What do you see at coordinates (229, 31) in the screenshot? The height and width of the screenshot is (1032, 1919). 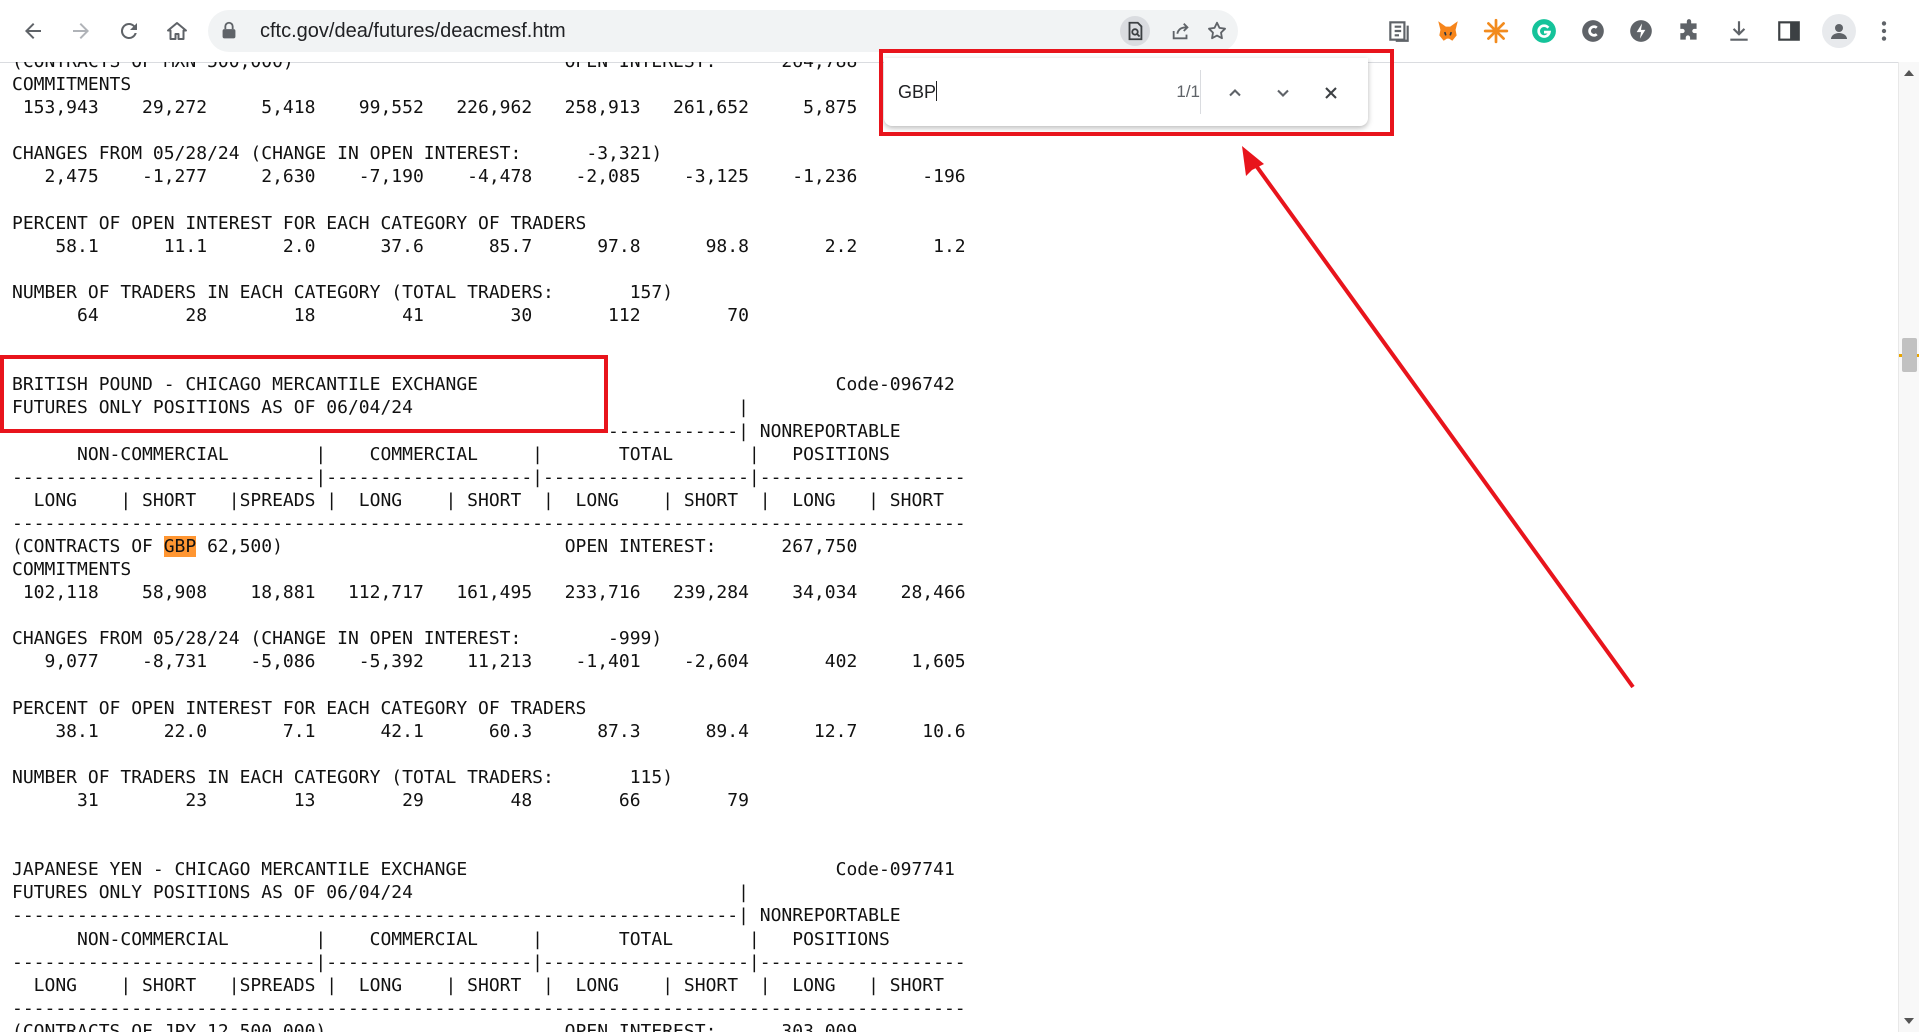 I see `lock-icon` at bounding box center [229, 31].